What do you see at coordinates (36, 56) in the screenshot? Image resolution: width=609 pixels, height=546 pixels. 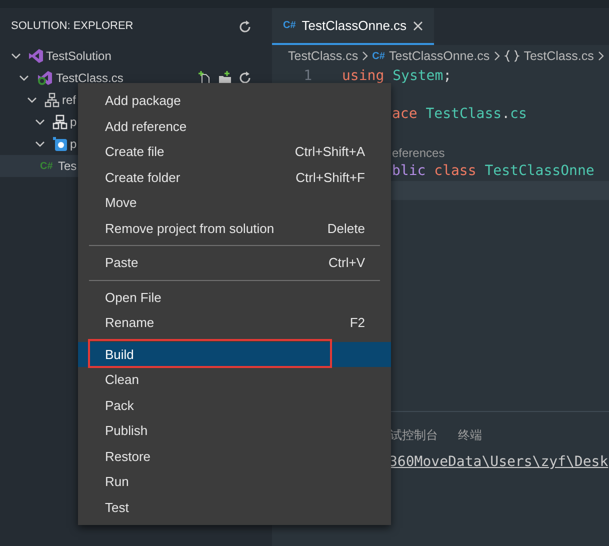 I see `solution-icon` at bounding box center [36, 56].